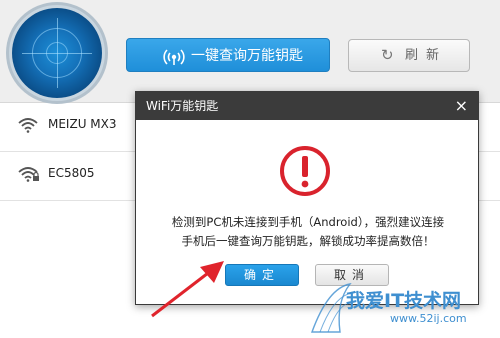  Describe the element at coordinates (426, 55) in the screenshot. I see `refresh-label: 刷新` at that location.